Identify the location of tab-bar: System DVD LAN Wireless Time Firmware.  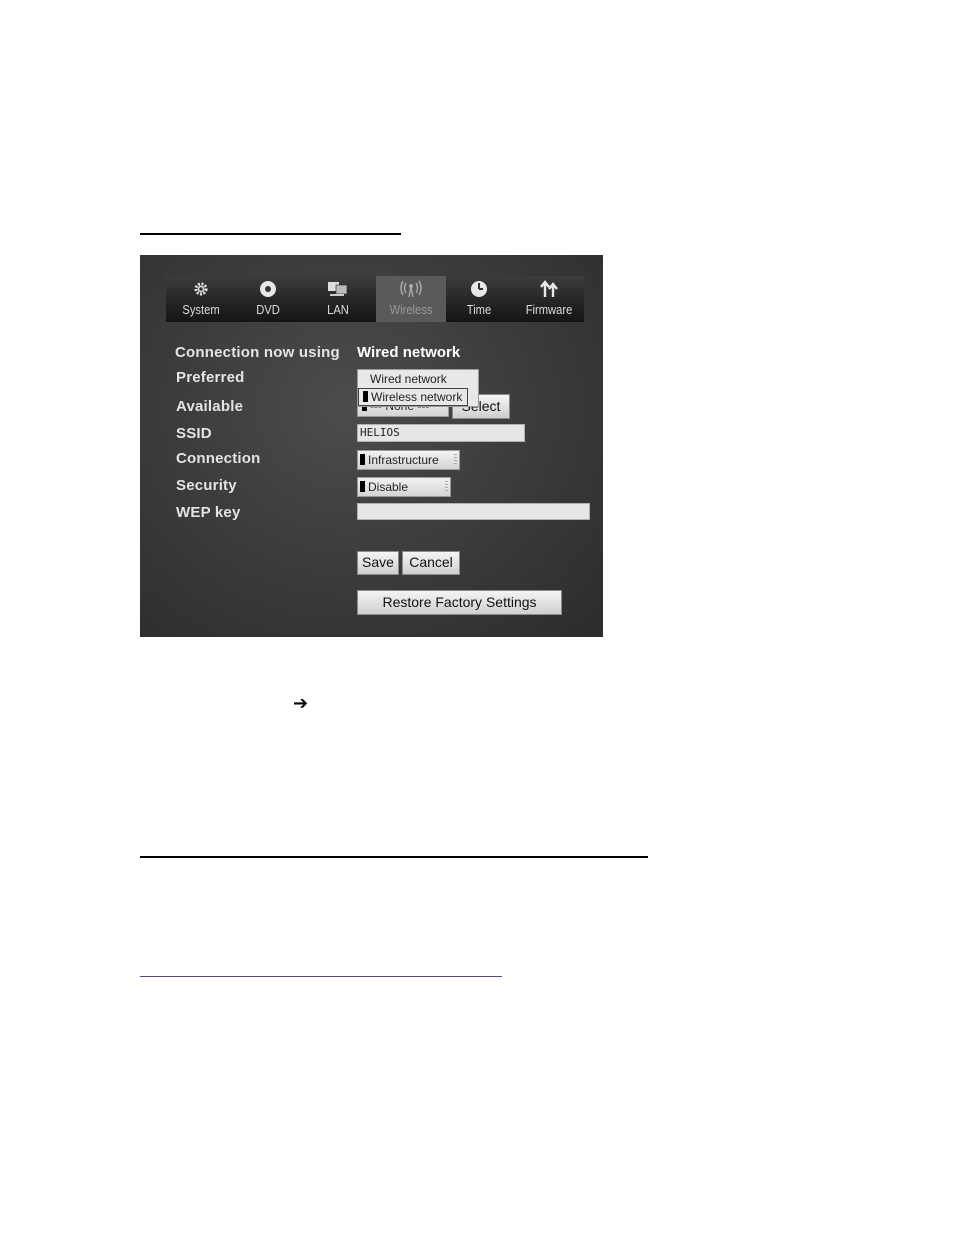
(375, 299).